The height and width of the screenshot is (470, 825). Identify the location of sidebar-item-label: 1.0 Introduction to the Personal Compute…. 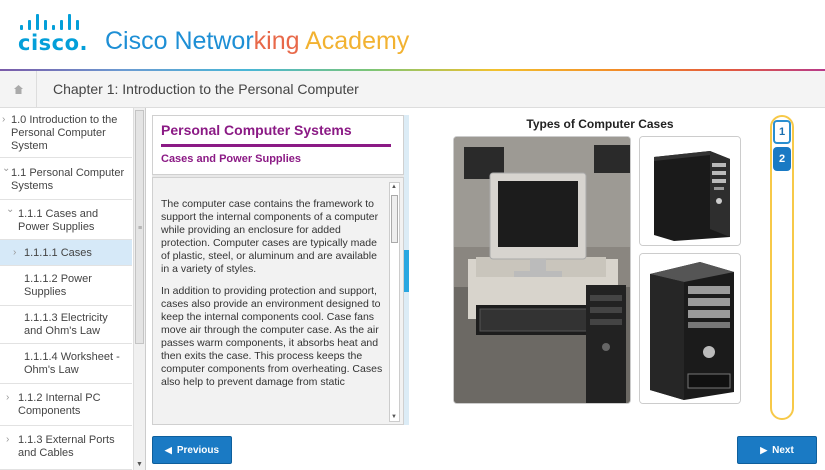
(64, 133).